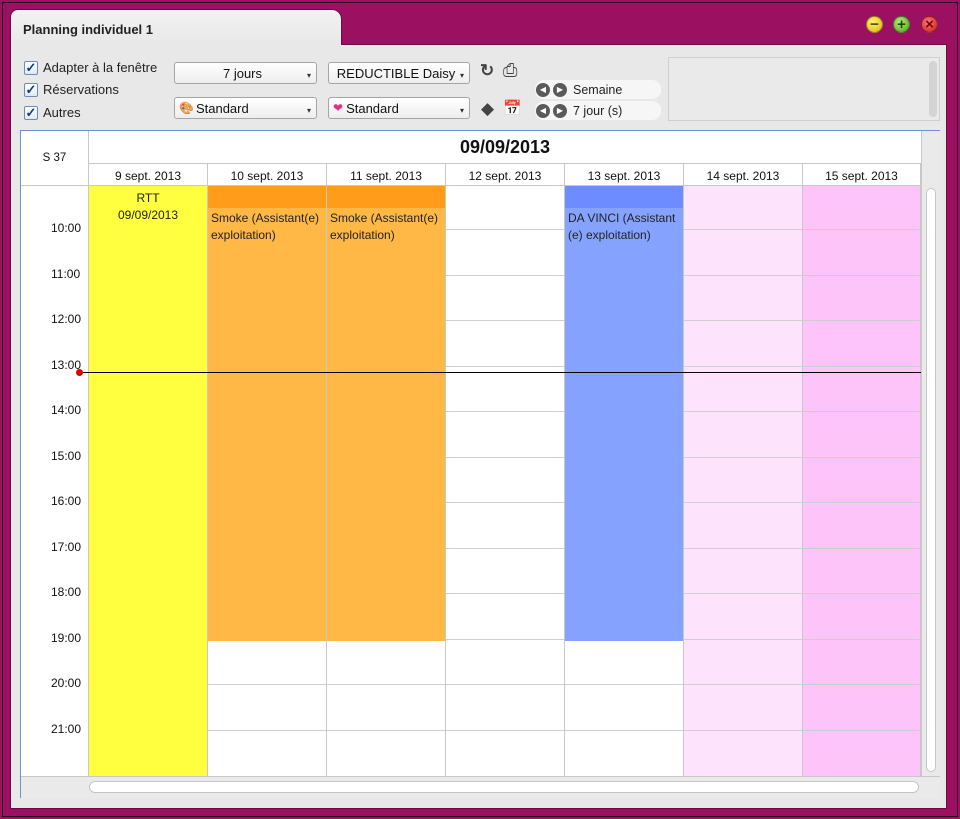  I want to click on horizontal-scrollbar, so click(480, 787).